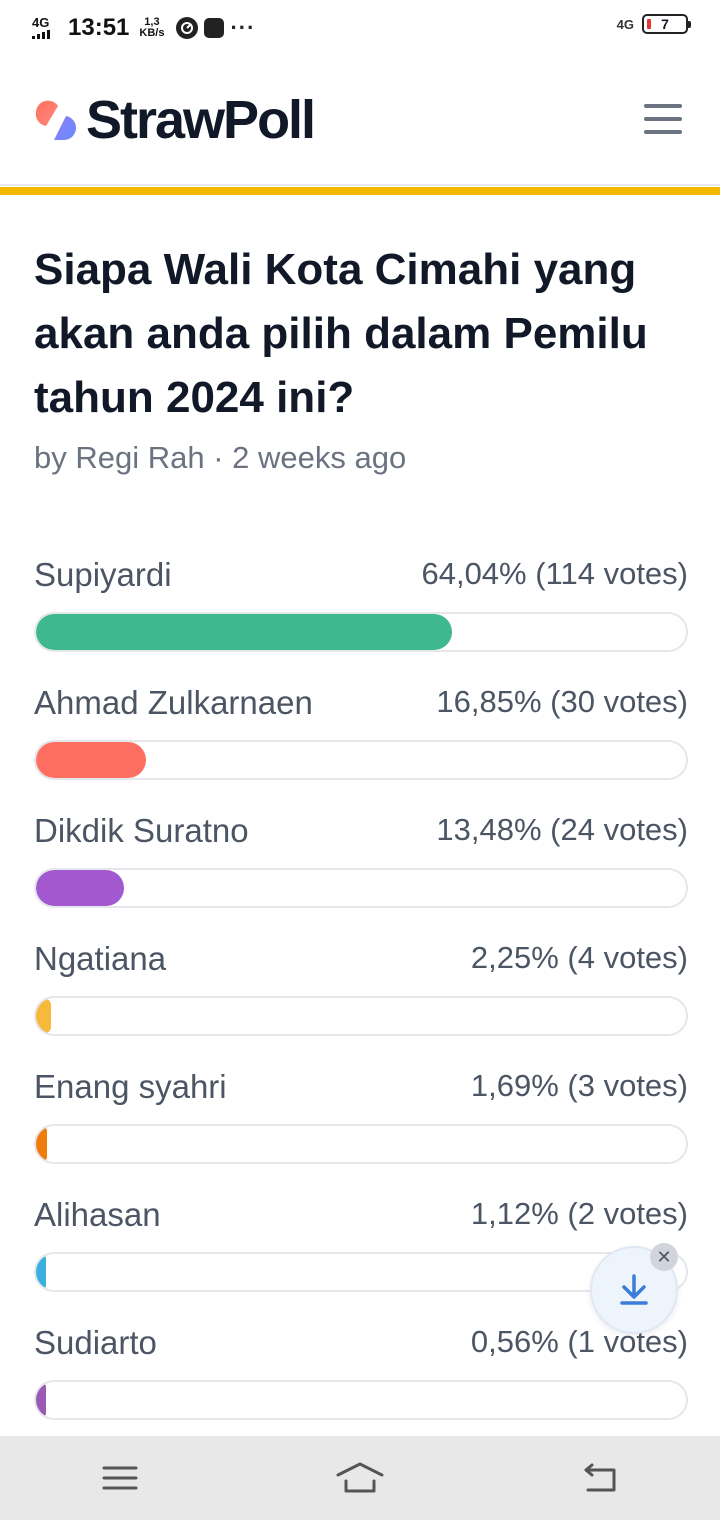 Image resolution: width=720 pixels, height=1520 pixels. What do you see at coordinates (99, 27) in the screenshot?
I see `status-time: 13:51` at bounding box center [99, 27].